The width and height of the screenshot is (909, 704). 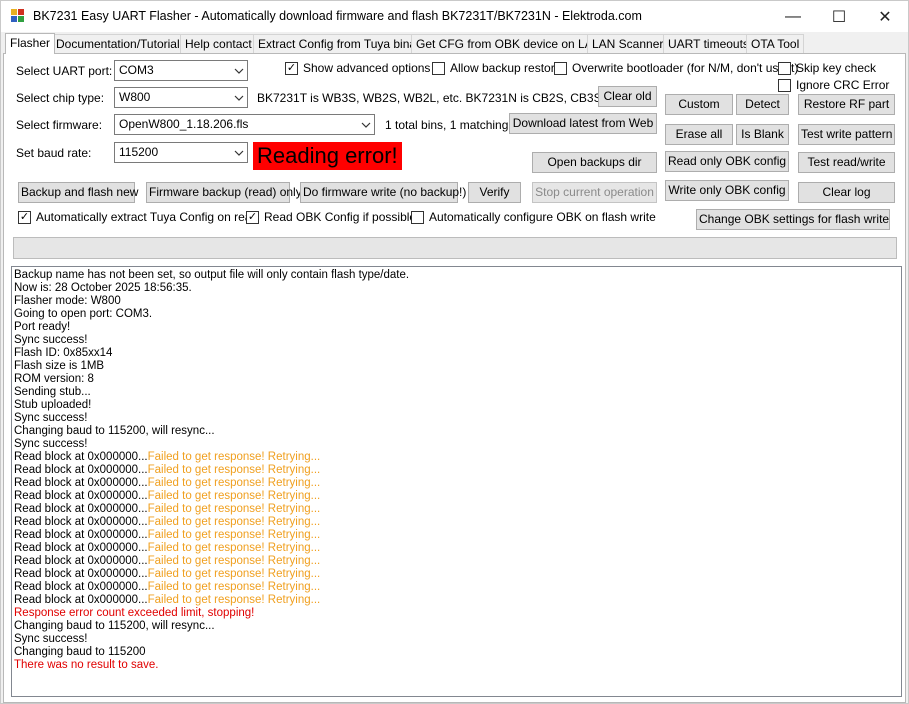 I want to click on minimize-button: —, so click(x=793, y=16).